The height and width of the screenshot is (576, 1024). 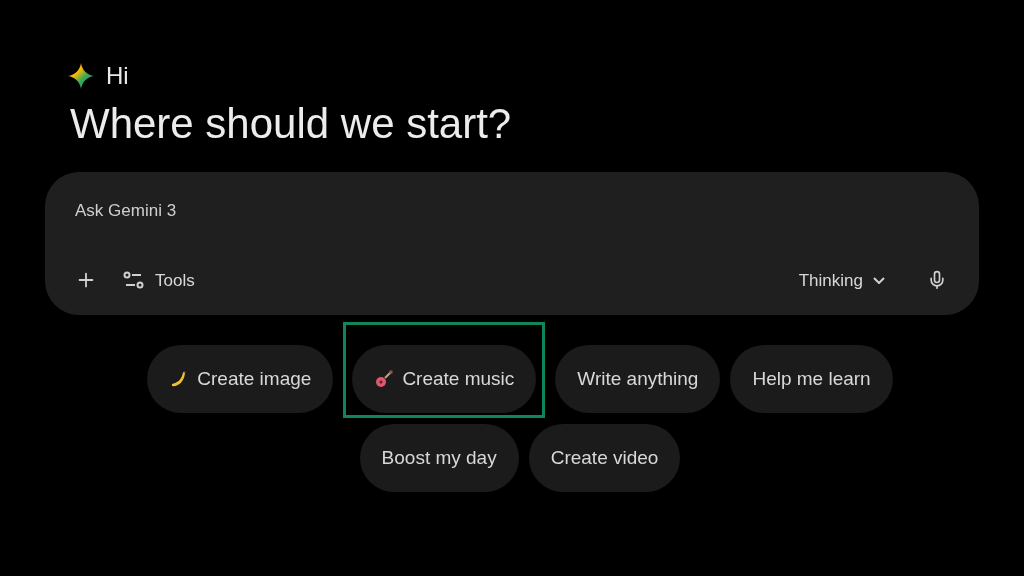 I want to click on sliders-icon, so click(x=134, y=280).